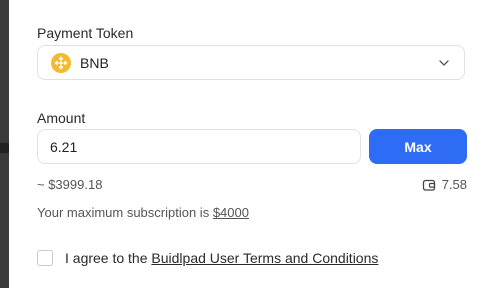 The width and height of the screenshot is (489, 288). What do you see at coordinates (4, 148) in the screenshot?
I see `backdrop-bar` at bounding box center [4, 148].